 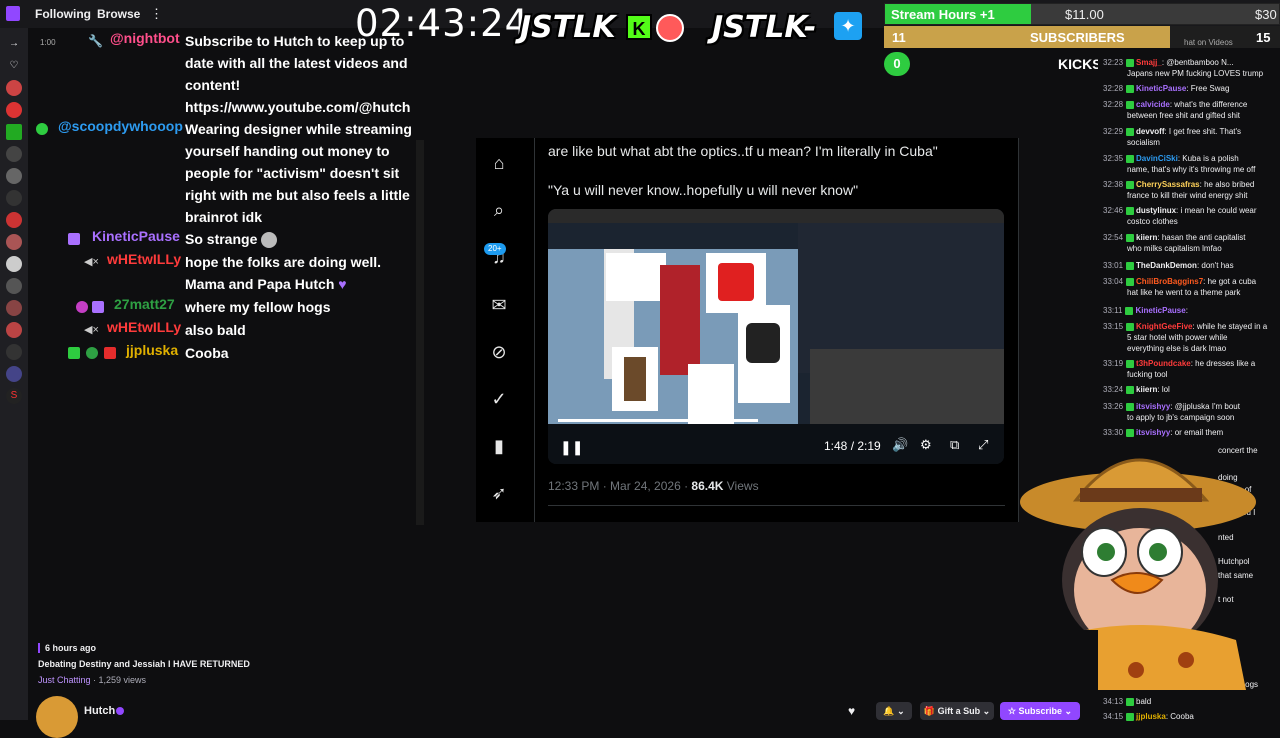 What do you see at coordinates (1147, 374) in the screenshot?
I see `chat-line: fucking tool` at bounding box center [1147, 374].